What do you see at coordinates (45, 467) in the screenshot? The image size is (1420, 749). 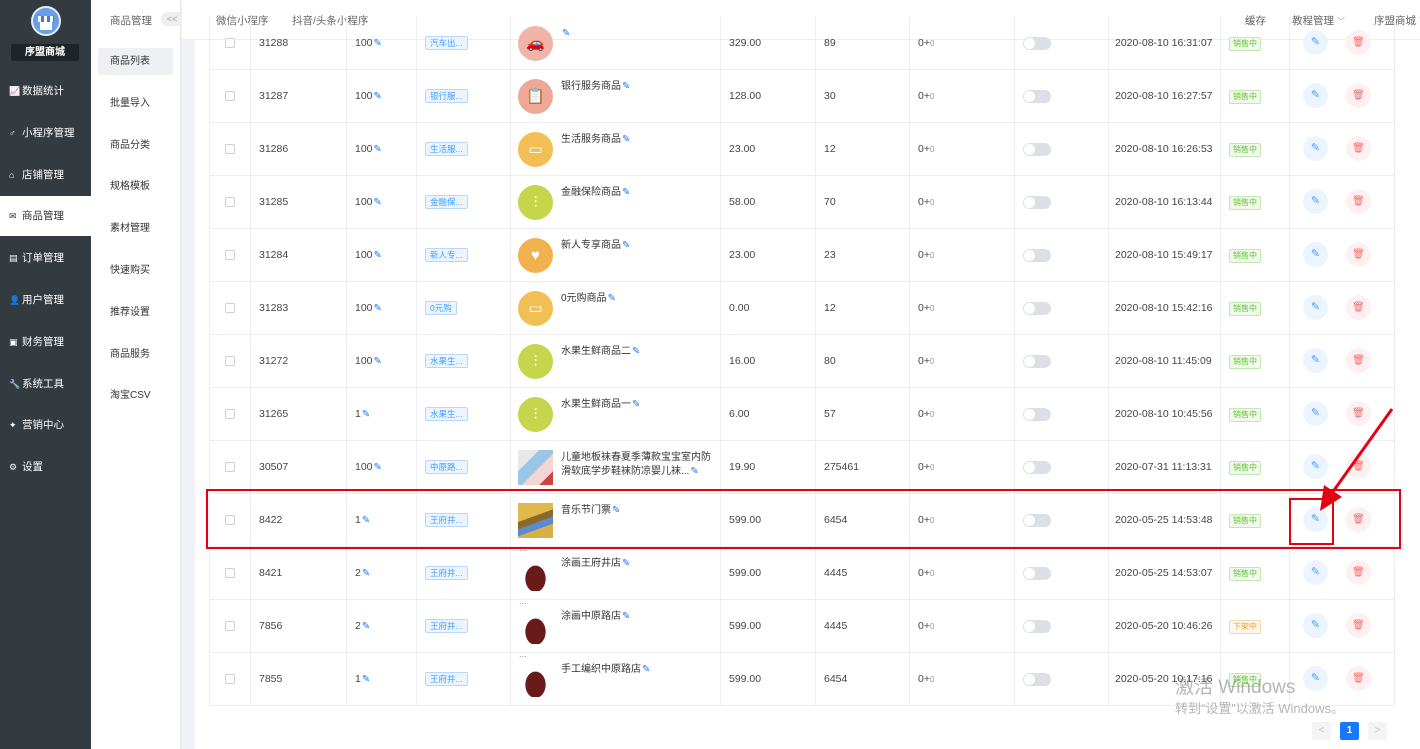 I see `sidebar-item-settings: ⚙ 设置` at bounding box center [45, 467].